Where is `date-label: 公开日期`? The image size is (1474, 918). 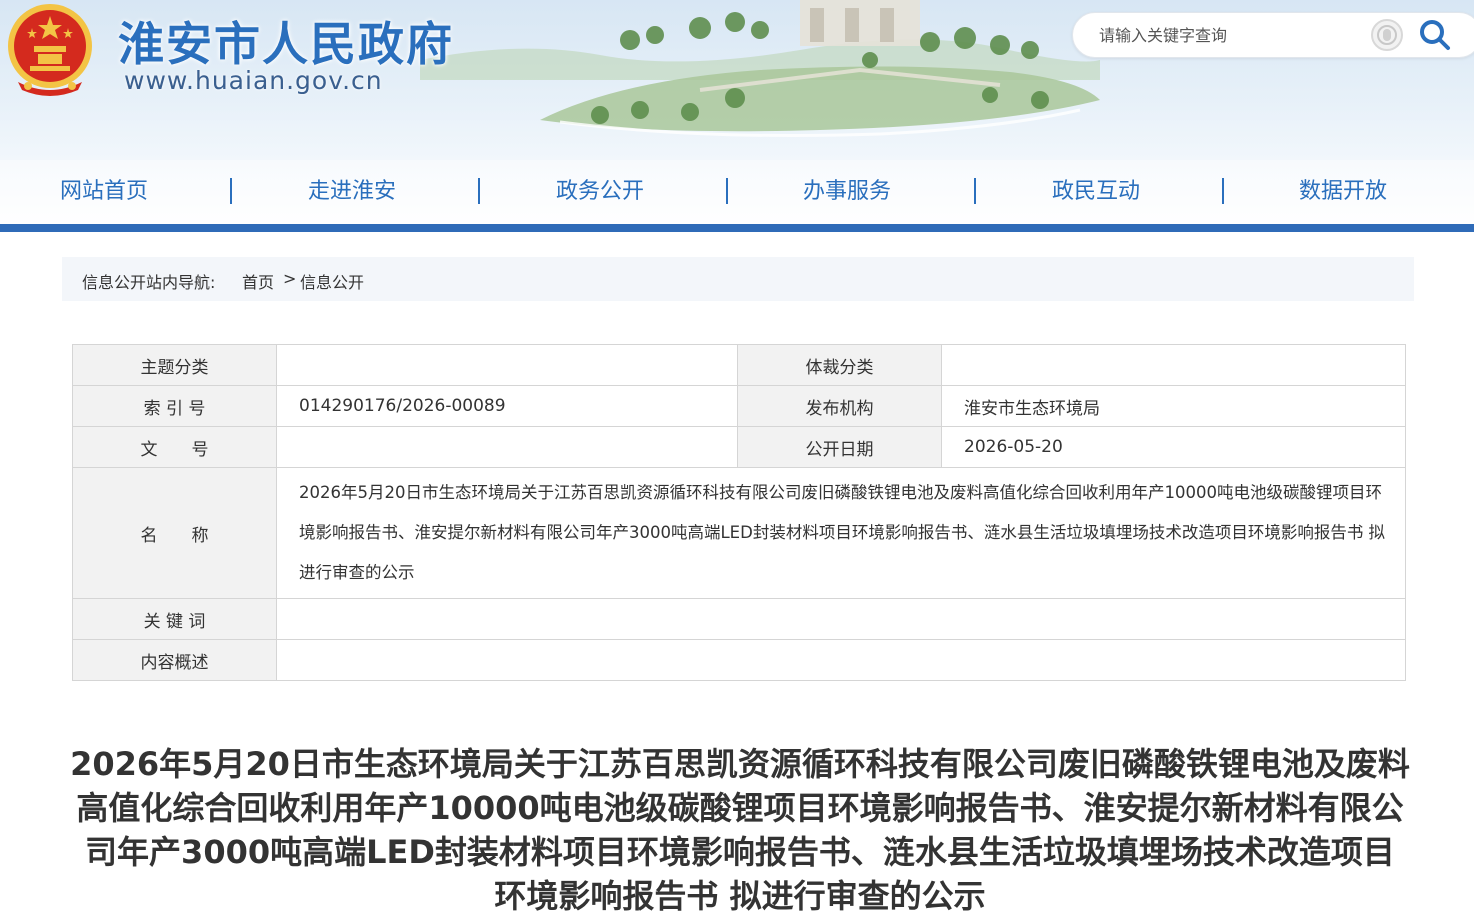
date-label: 公开日期 is located at coordinates (839, 447).